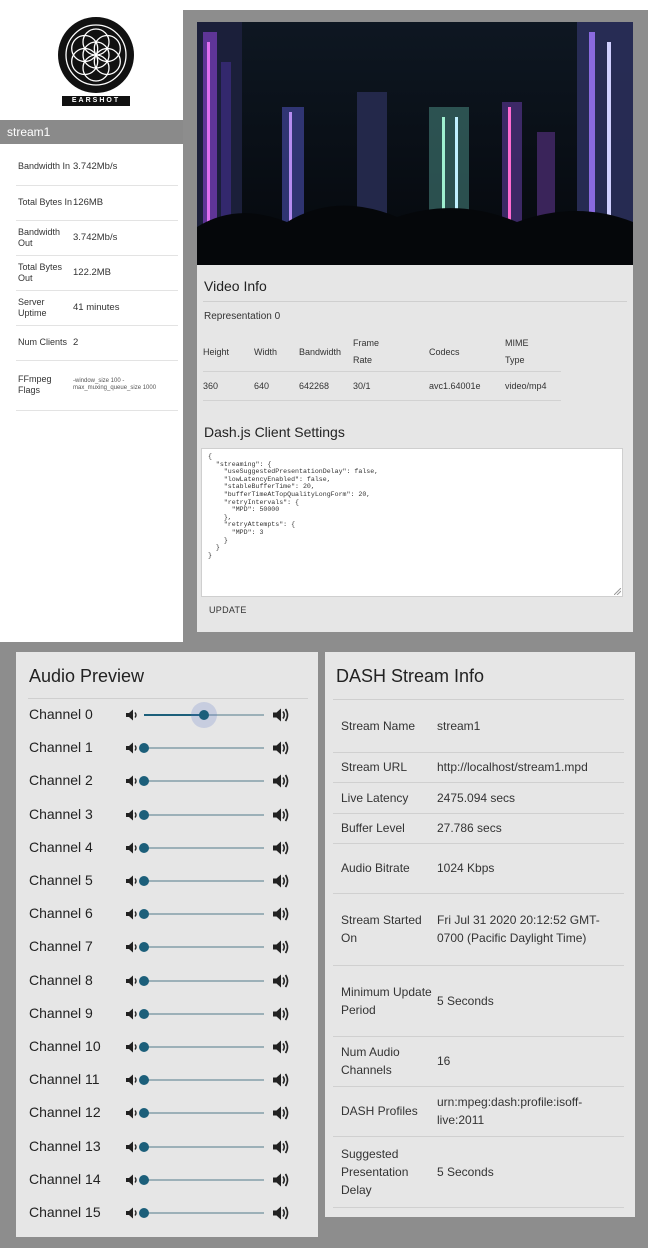 The height and width of the screenshot is (1248, 648). I want to click on info-label: Stream Started On, so click(385, 929).